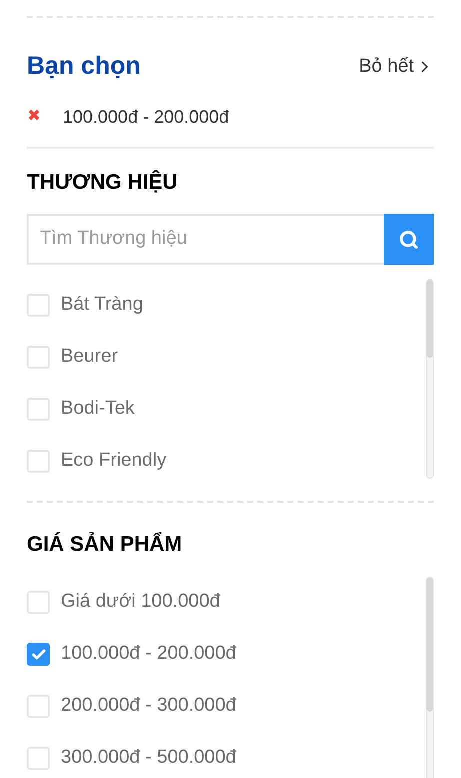 Image resolution: width=461 pixels, height=778 pixels. I want to click on option-label: Beurer, so click(89, 357).